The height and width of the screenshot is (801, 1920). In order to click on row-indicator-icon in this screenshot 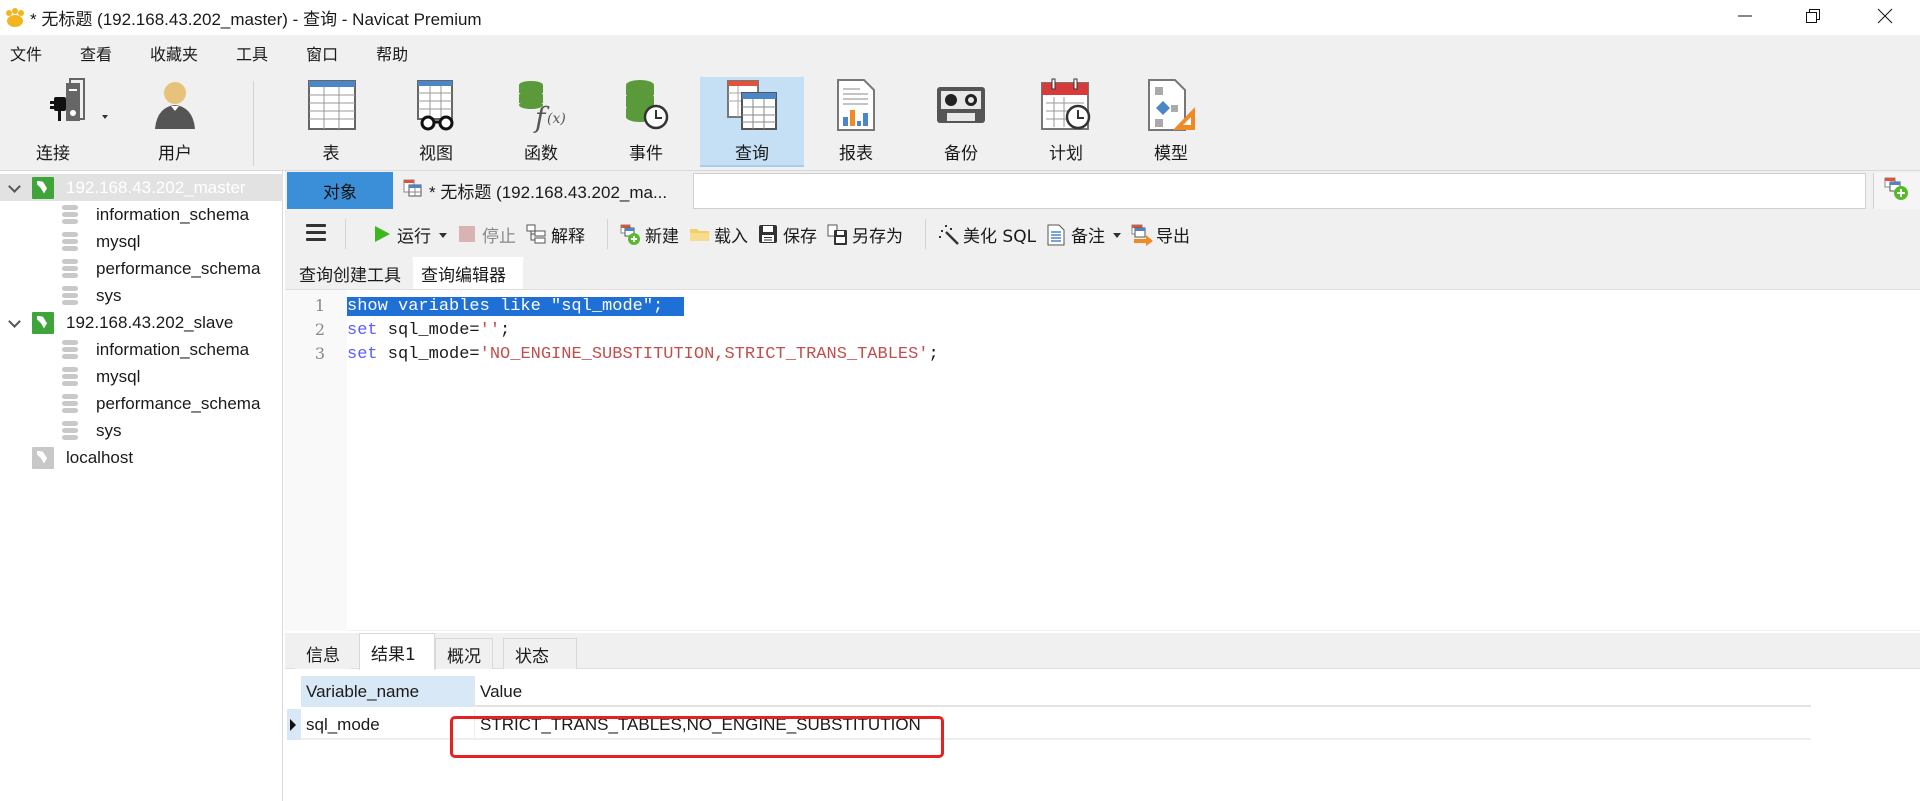, I will do `click(294, 724)`.